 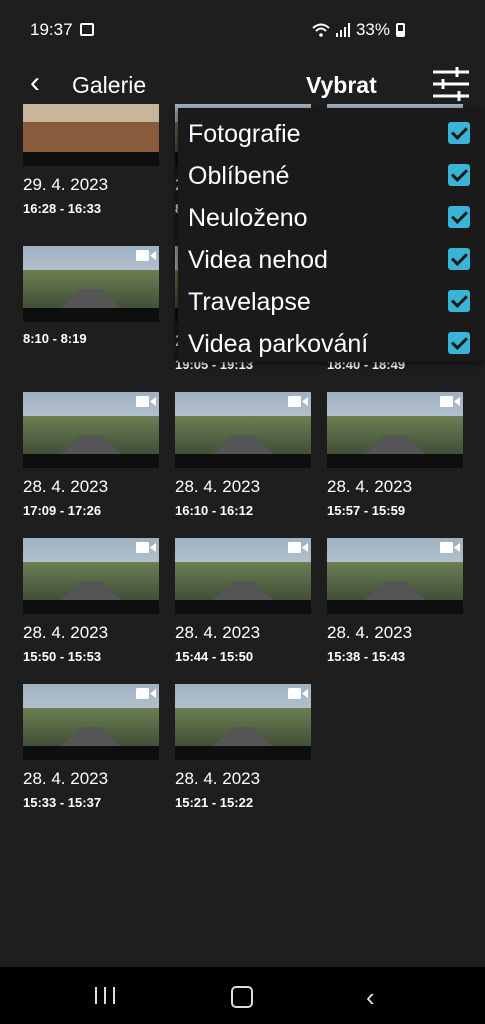 I want to click on gallery-item: 28. 4. 2023 15:50 - 15:53, so click(x=91, y=601).